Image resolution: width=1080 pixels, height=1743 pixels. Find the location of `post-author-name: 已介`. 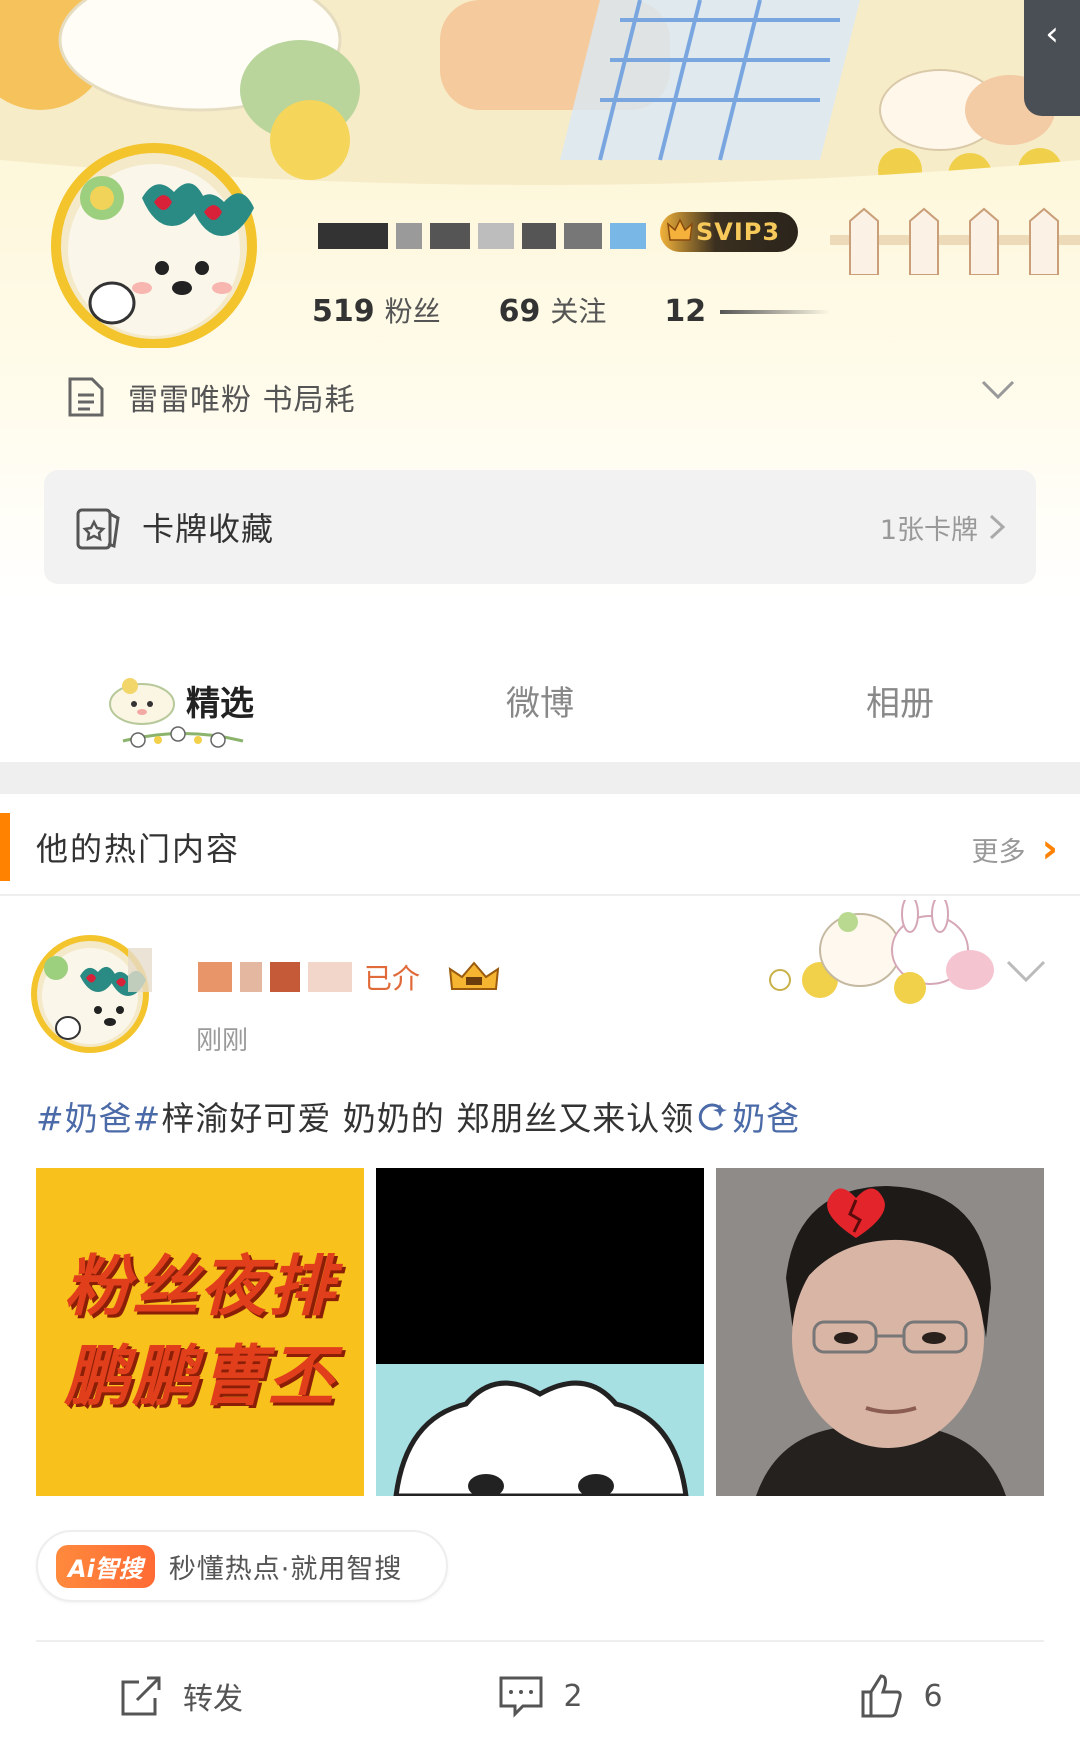

post-author-name: 已介 is located at coordinates (350, 977).